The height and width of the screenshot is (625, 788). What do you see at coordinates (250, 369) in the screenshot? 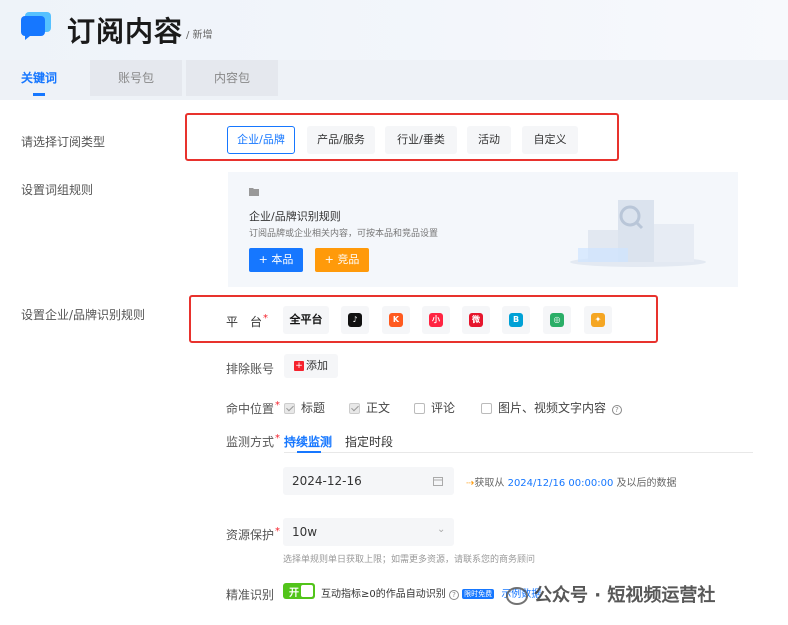
I see `label-exclude: 排除账号` at bounding box center [250, 369].